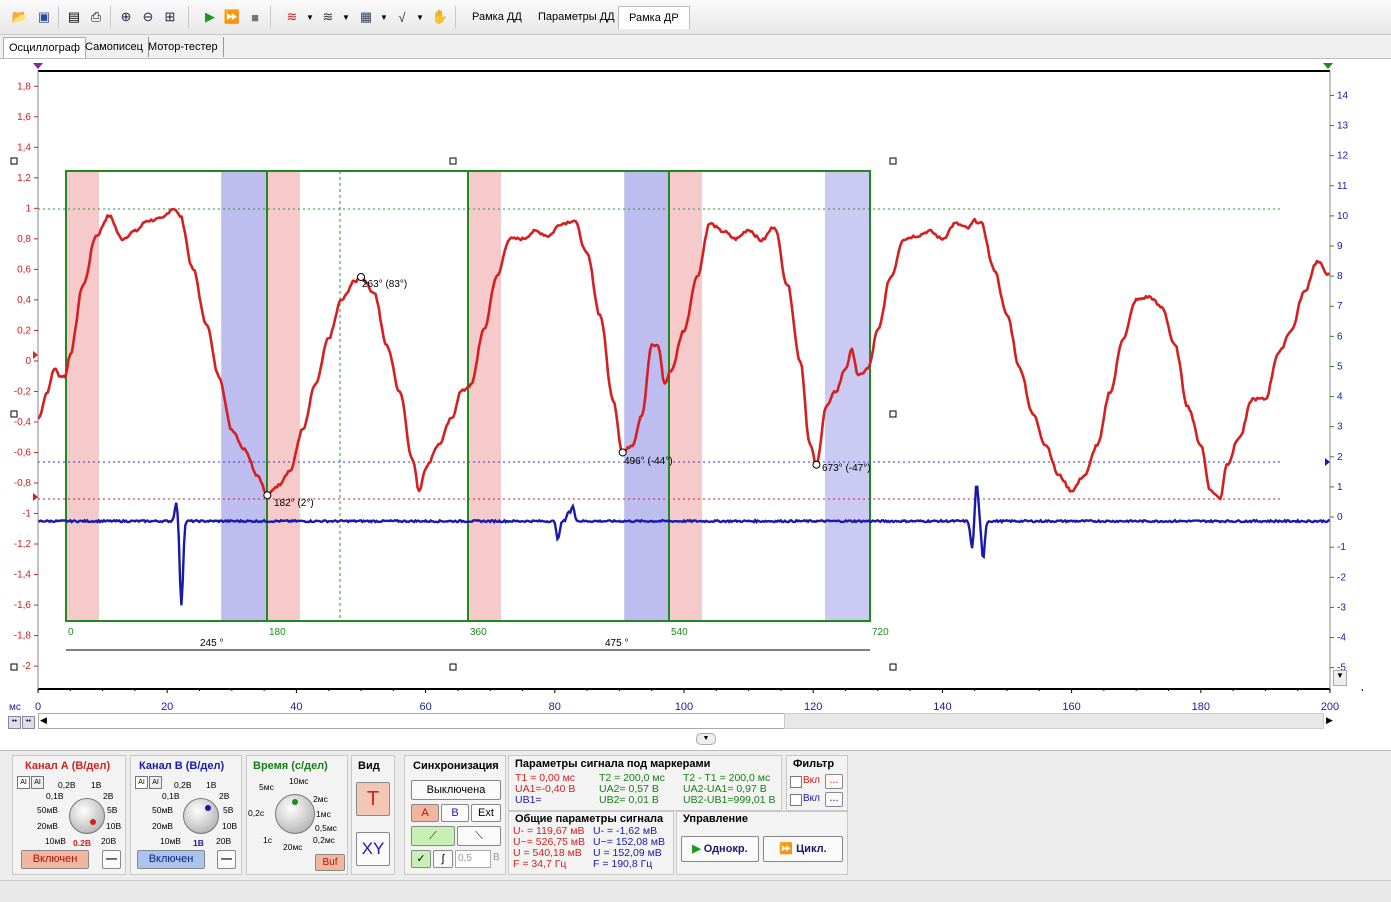  Describe the element at coordinates (576, 17) in the screenshot. I see `tab-params-dd: Параметры ДД` at that location.